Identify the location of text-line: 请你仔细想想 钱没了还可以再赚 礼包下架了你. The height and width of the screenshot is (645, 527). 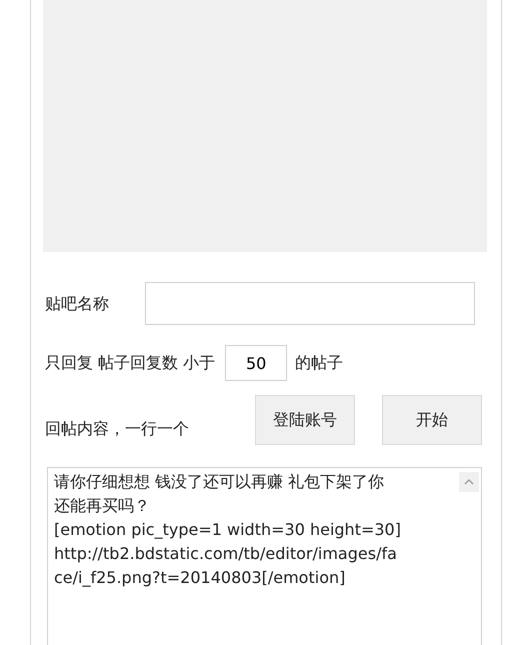
(219, 482).